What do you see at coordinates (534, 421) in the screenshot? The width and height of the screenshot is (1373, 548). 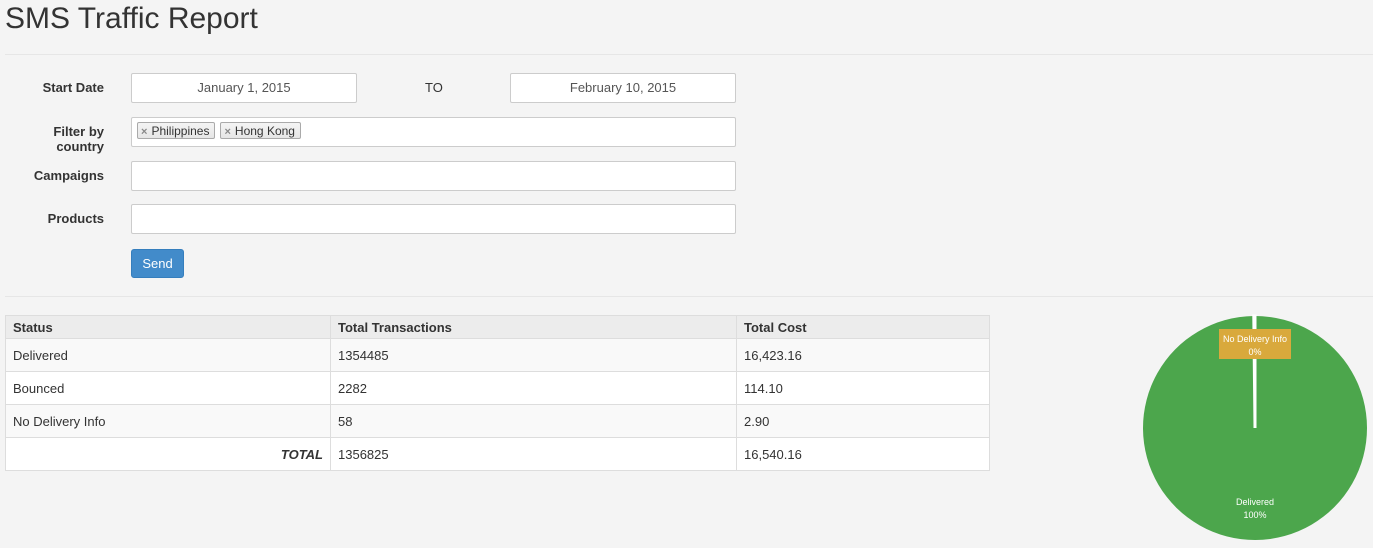 I see `transactions-cell: 58` at bounding box center [534, 421].